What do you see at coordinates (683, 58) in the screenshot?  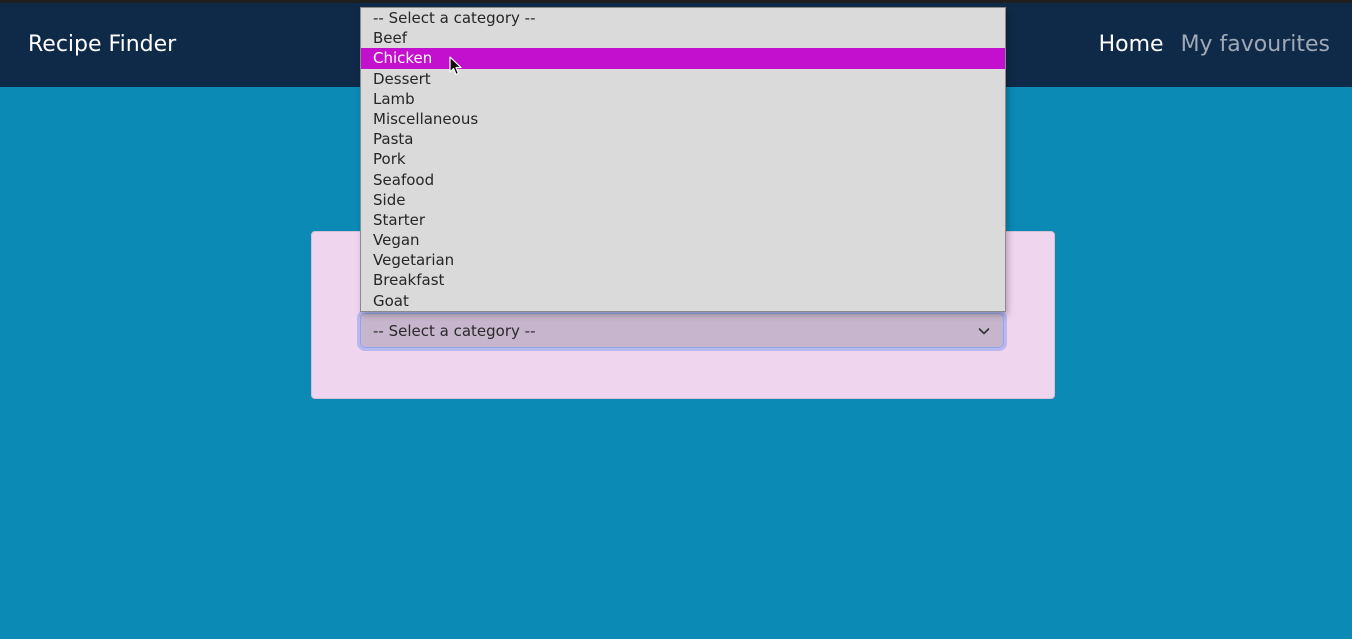 I see `option-chicken: Chicken` at bounding box center [683, 58].